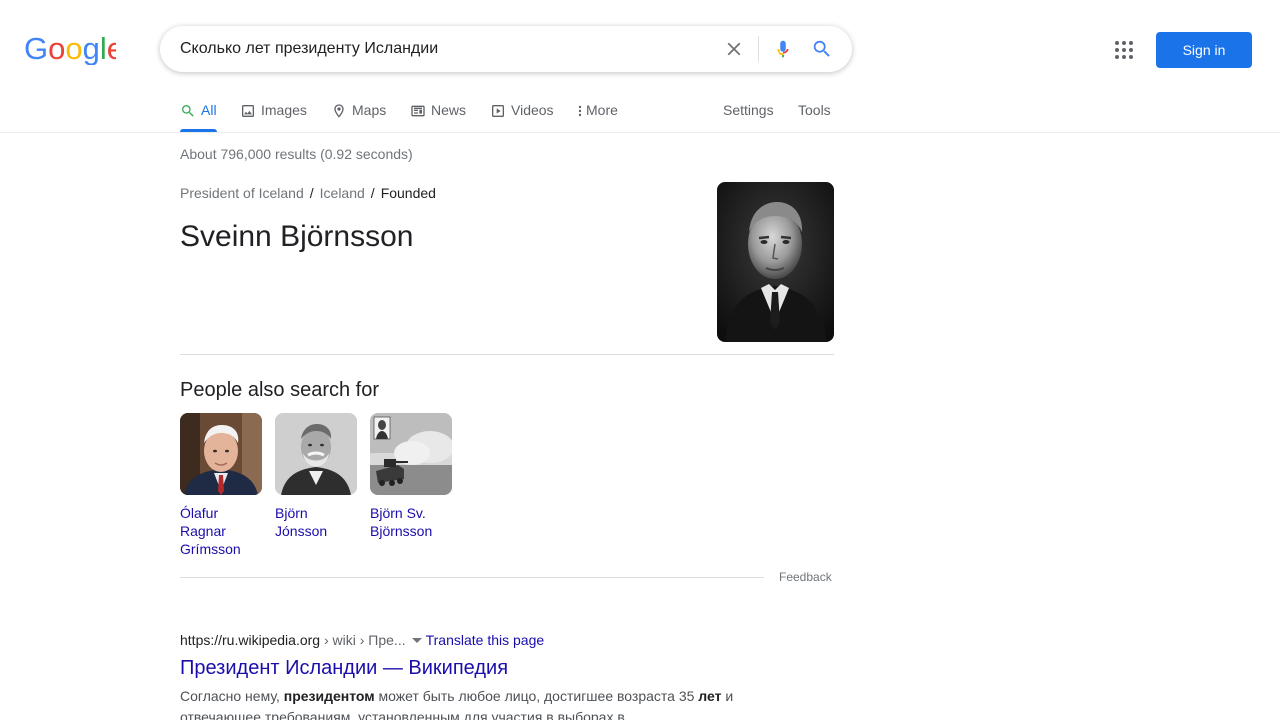 The width and height of the screenshot is (1280, 720). What do you see at coordinates (301, 522) in the screenshot?
I see `person-name: Björn Jónsson` at bounding box center [301, 522].